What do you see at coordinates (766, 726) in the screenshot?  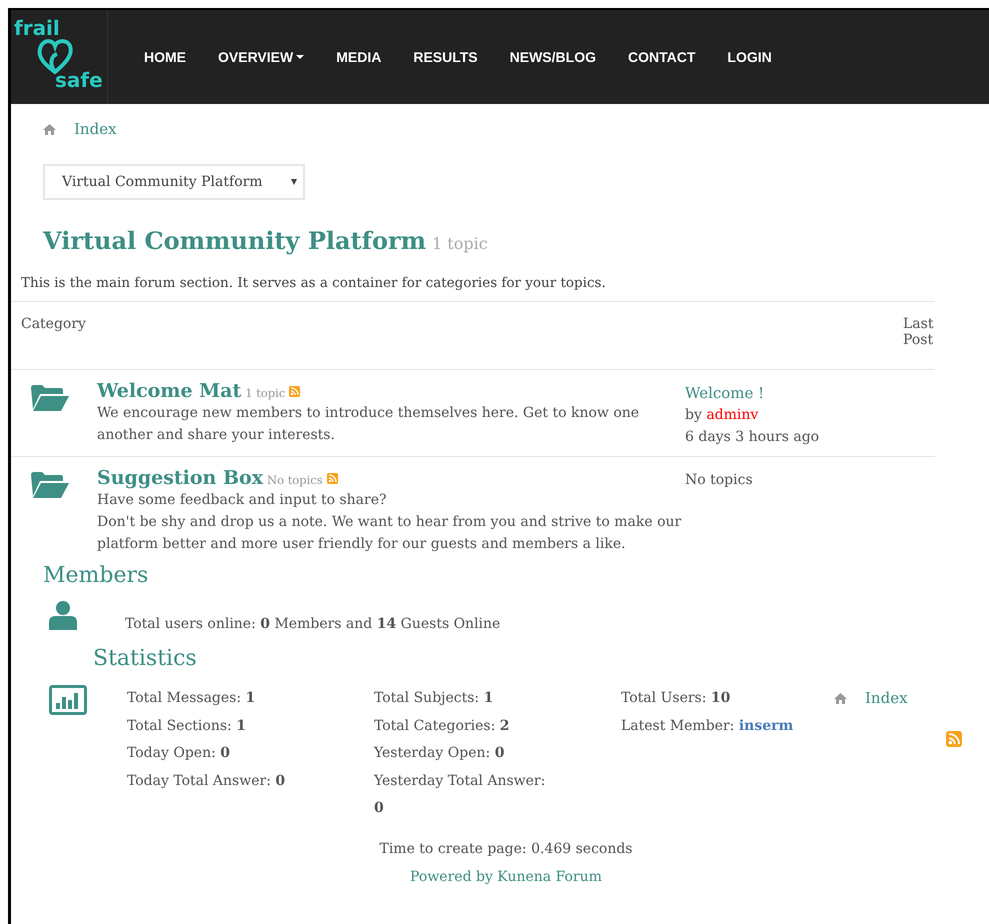 I see `member-link: inserm` at bounding box center [766, 726].